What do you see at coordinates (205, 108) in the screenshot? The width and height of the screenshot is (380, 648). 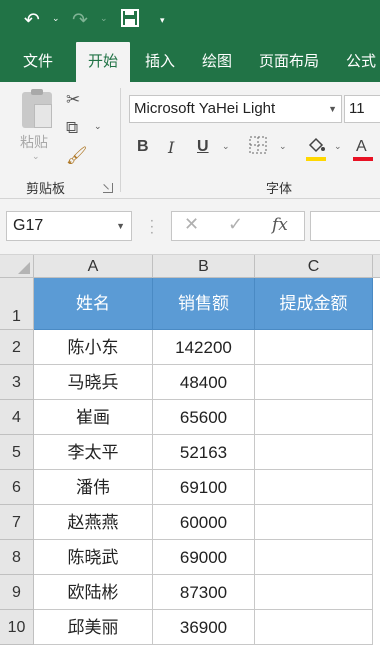 I see `font-name-value: Microsoft YaHei Light` at bounding box center [205, 108].